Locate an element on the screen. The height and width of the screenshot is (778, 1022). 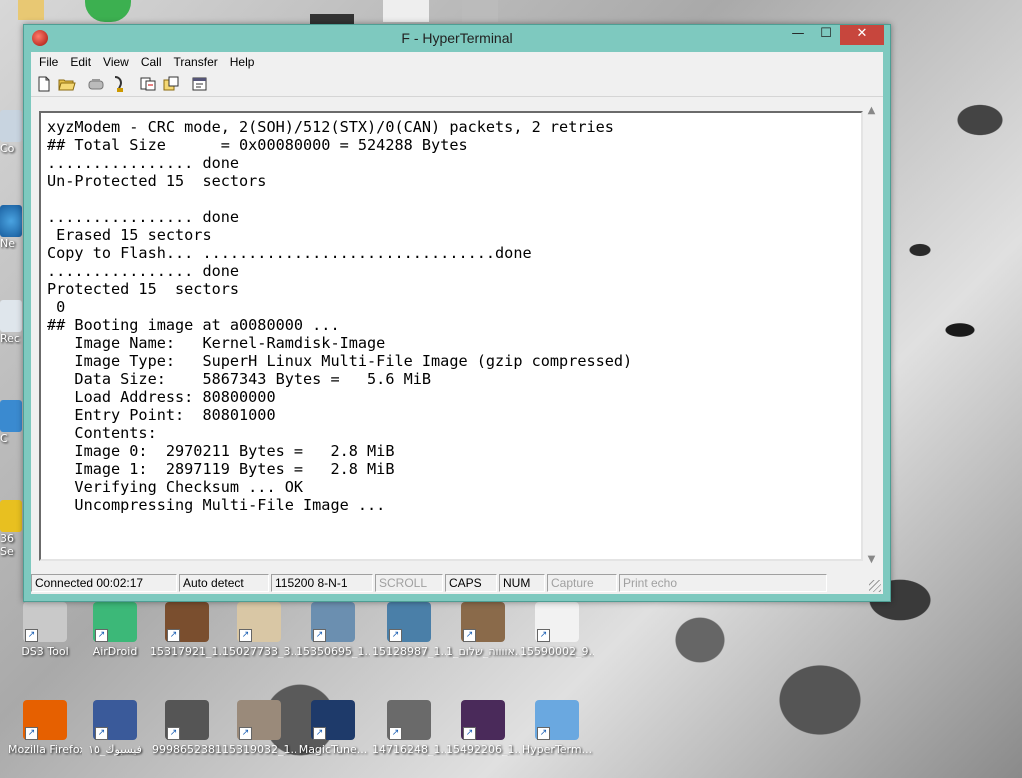
desktop-icon: ↗ 9998652381 is located at coordinates (187, 728).